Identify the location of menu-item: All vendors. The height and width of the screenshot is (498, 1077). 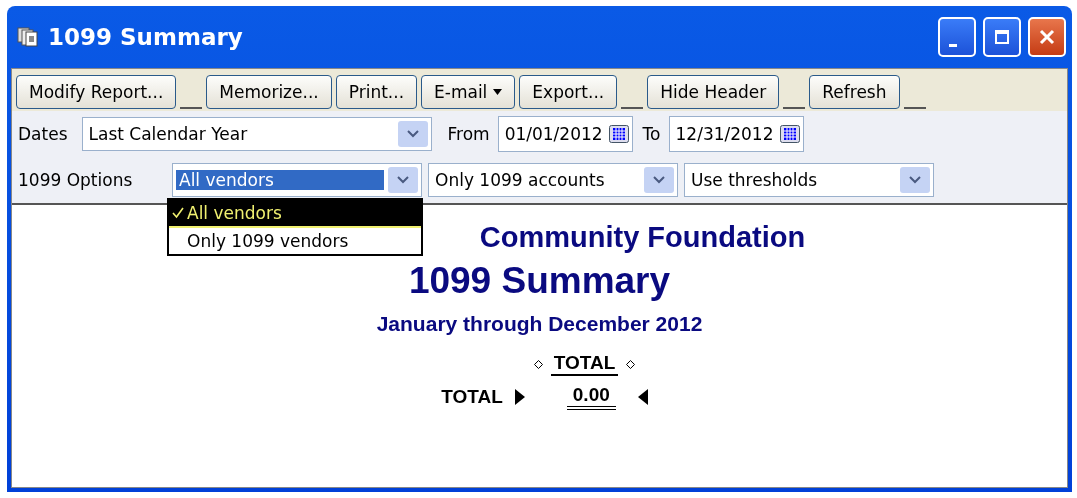
(295, 214).